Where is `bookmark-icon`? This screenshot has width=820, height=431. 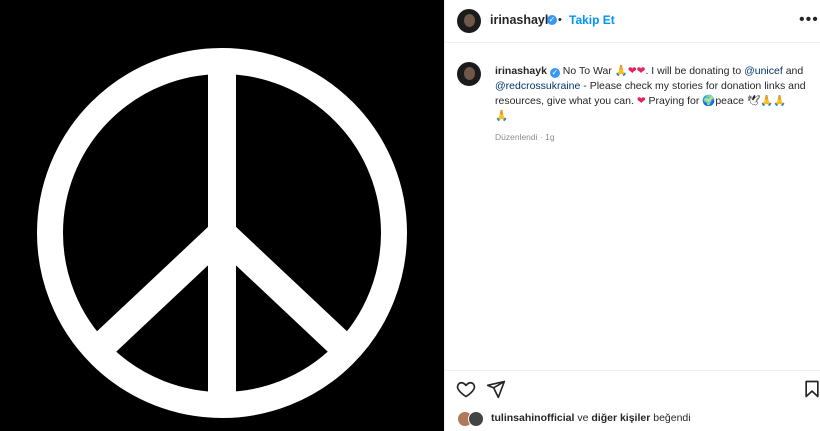 bookmark-icon is located at coordinates (811, 389).